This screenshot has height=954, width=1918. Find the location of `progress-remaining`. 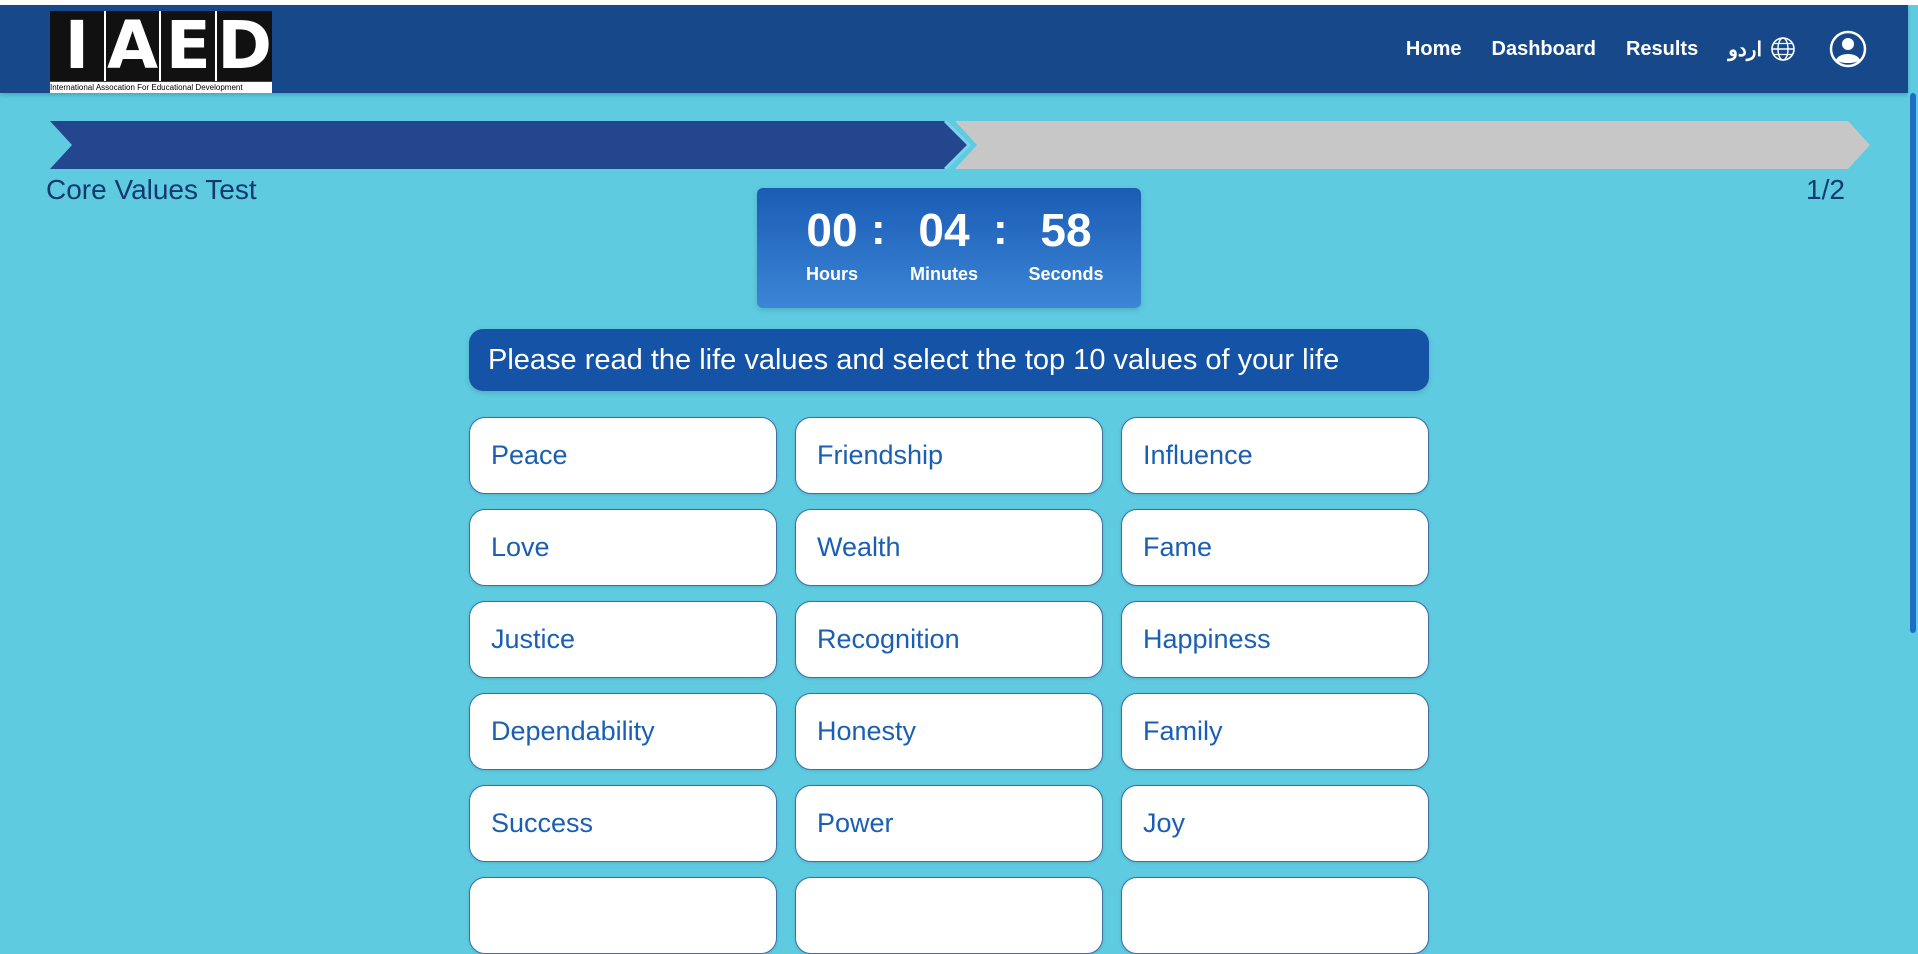

progress-remaining is located at coordinates (1412, 145).